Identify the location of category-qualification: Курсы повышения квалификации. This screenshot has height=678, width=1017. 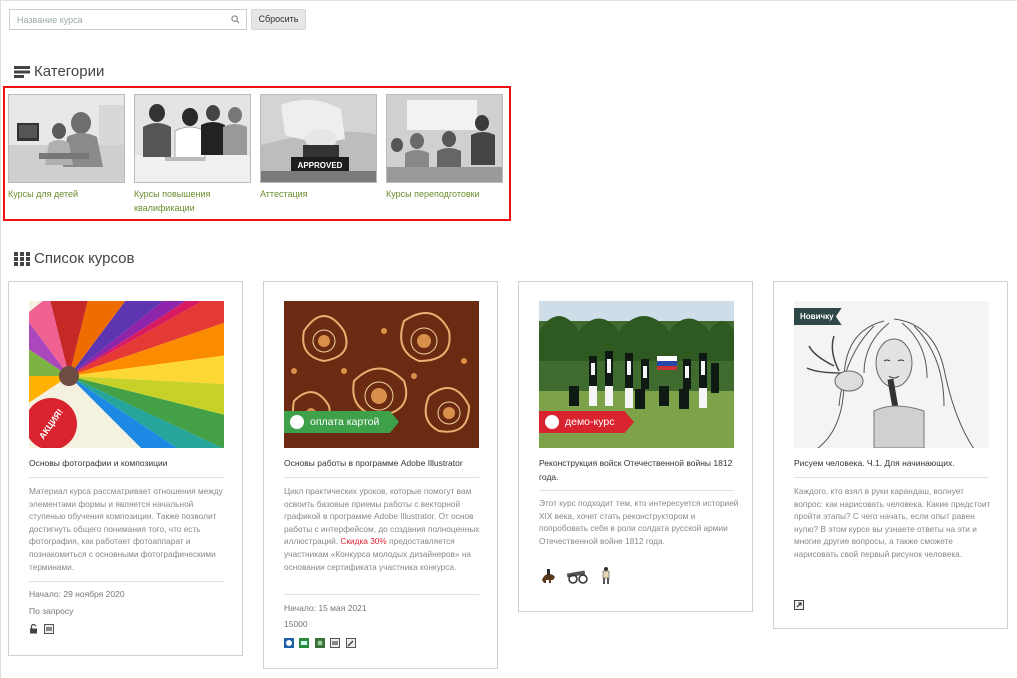
(192, 154).